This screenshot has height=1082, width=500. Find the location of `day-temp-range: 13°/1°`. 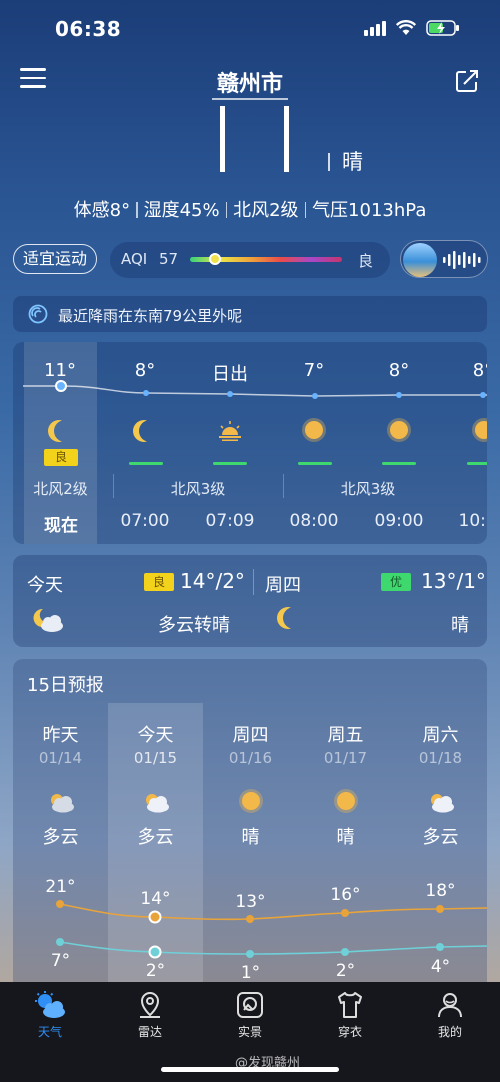

day-temp-range: 13°/1° is located at coordinates (453, 581).